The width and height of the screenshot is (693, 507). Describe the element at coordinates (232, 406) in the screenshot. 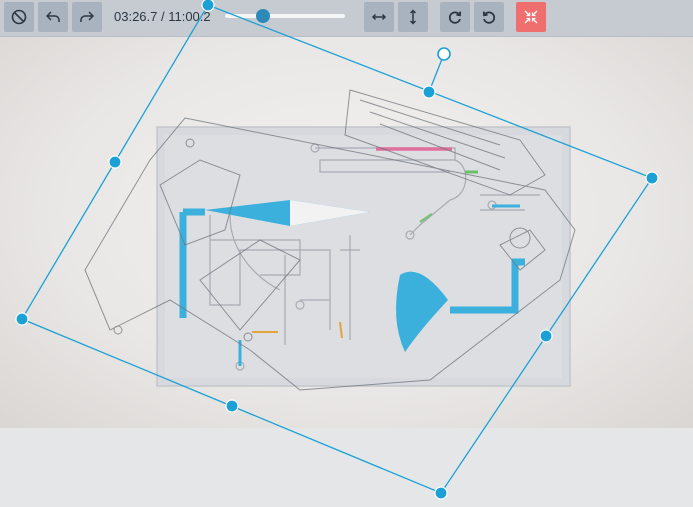

I see `selection-handle-bottom` at that location.